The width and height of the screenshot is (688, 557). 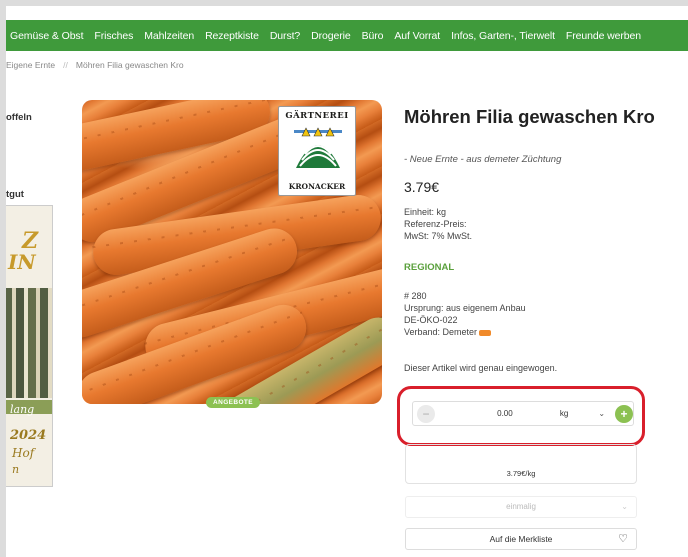 I want to click on product-reference-price: Referenz-Preis:, so click(x=435, y=224).